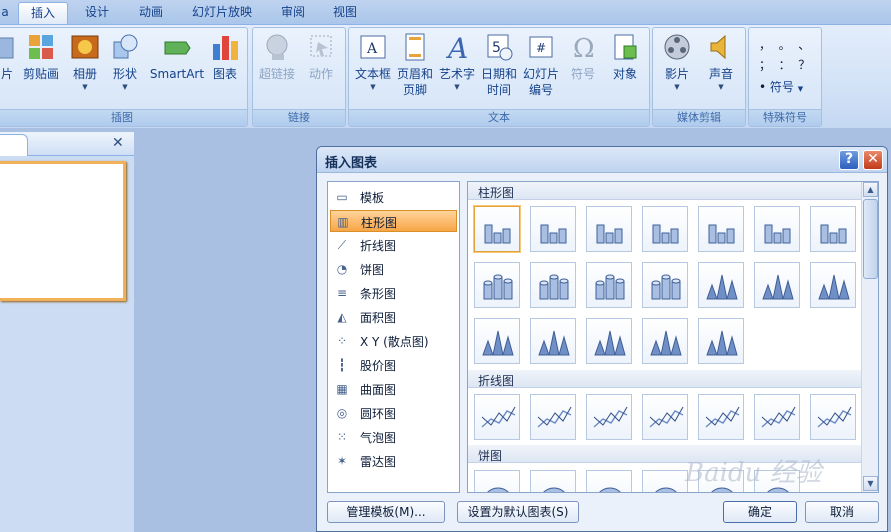 The height and width of the screenshot is (532, 891). Describe the element at coordinates (870, 483) in the screenshot. I see `scroll-down-icon: ▼` at that location.